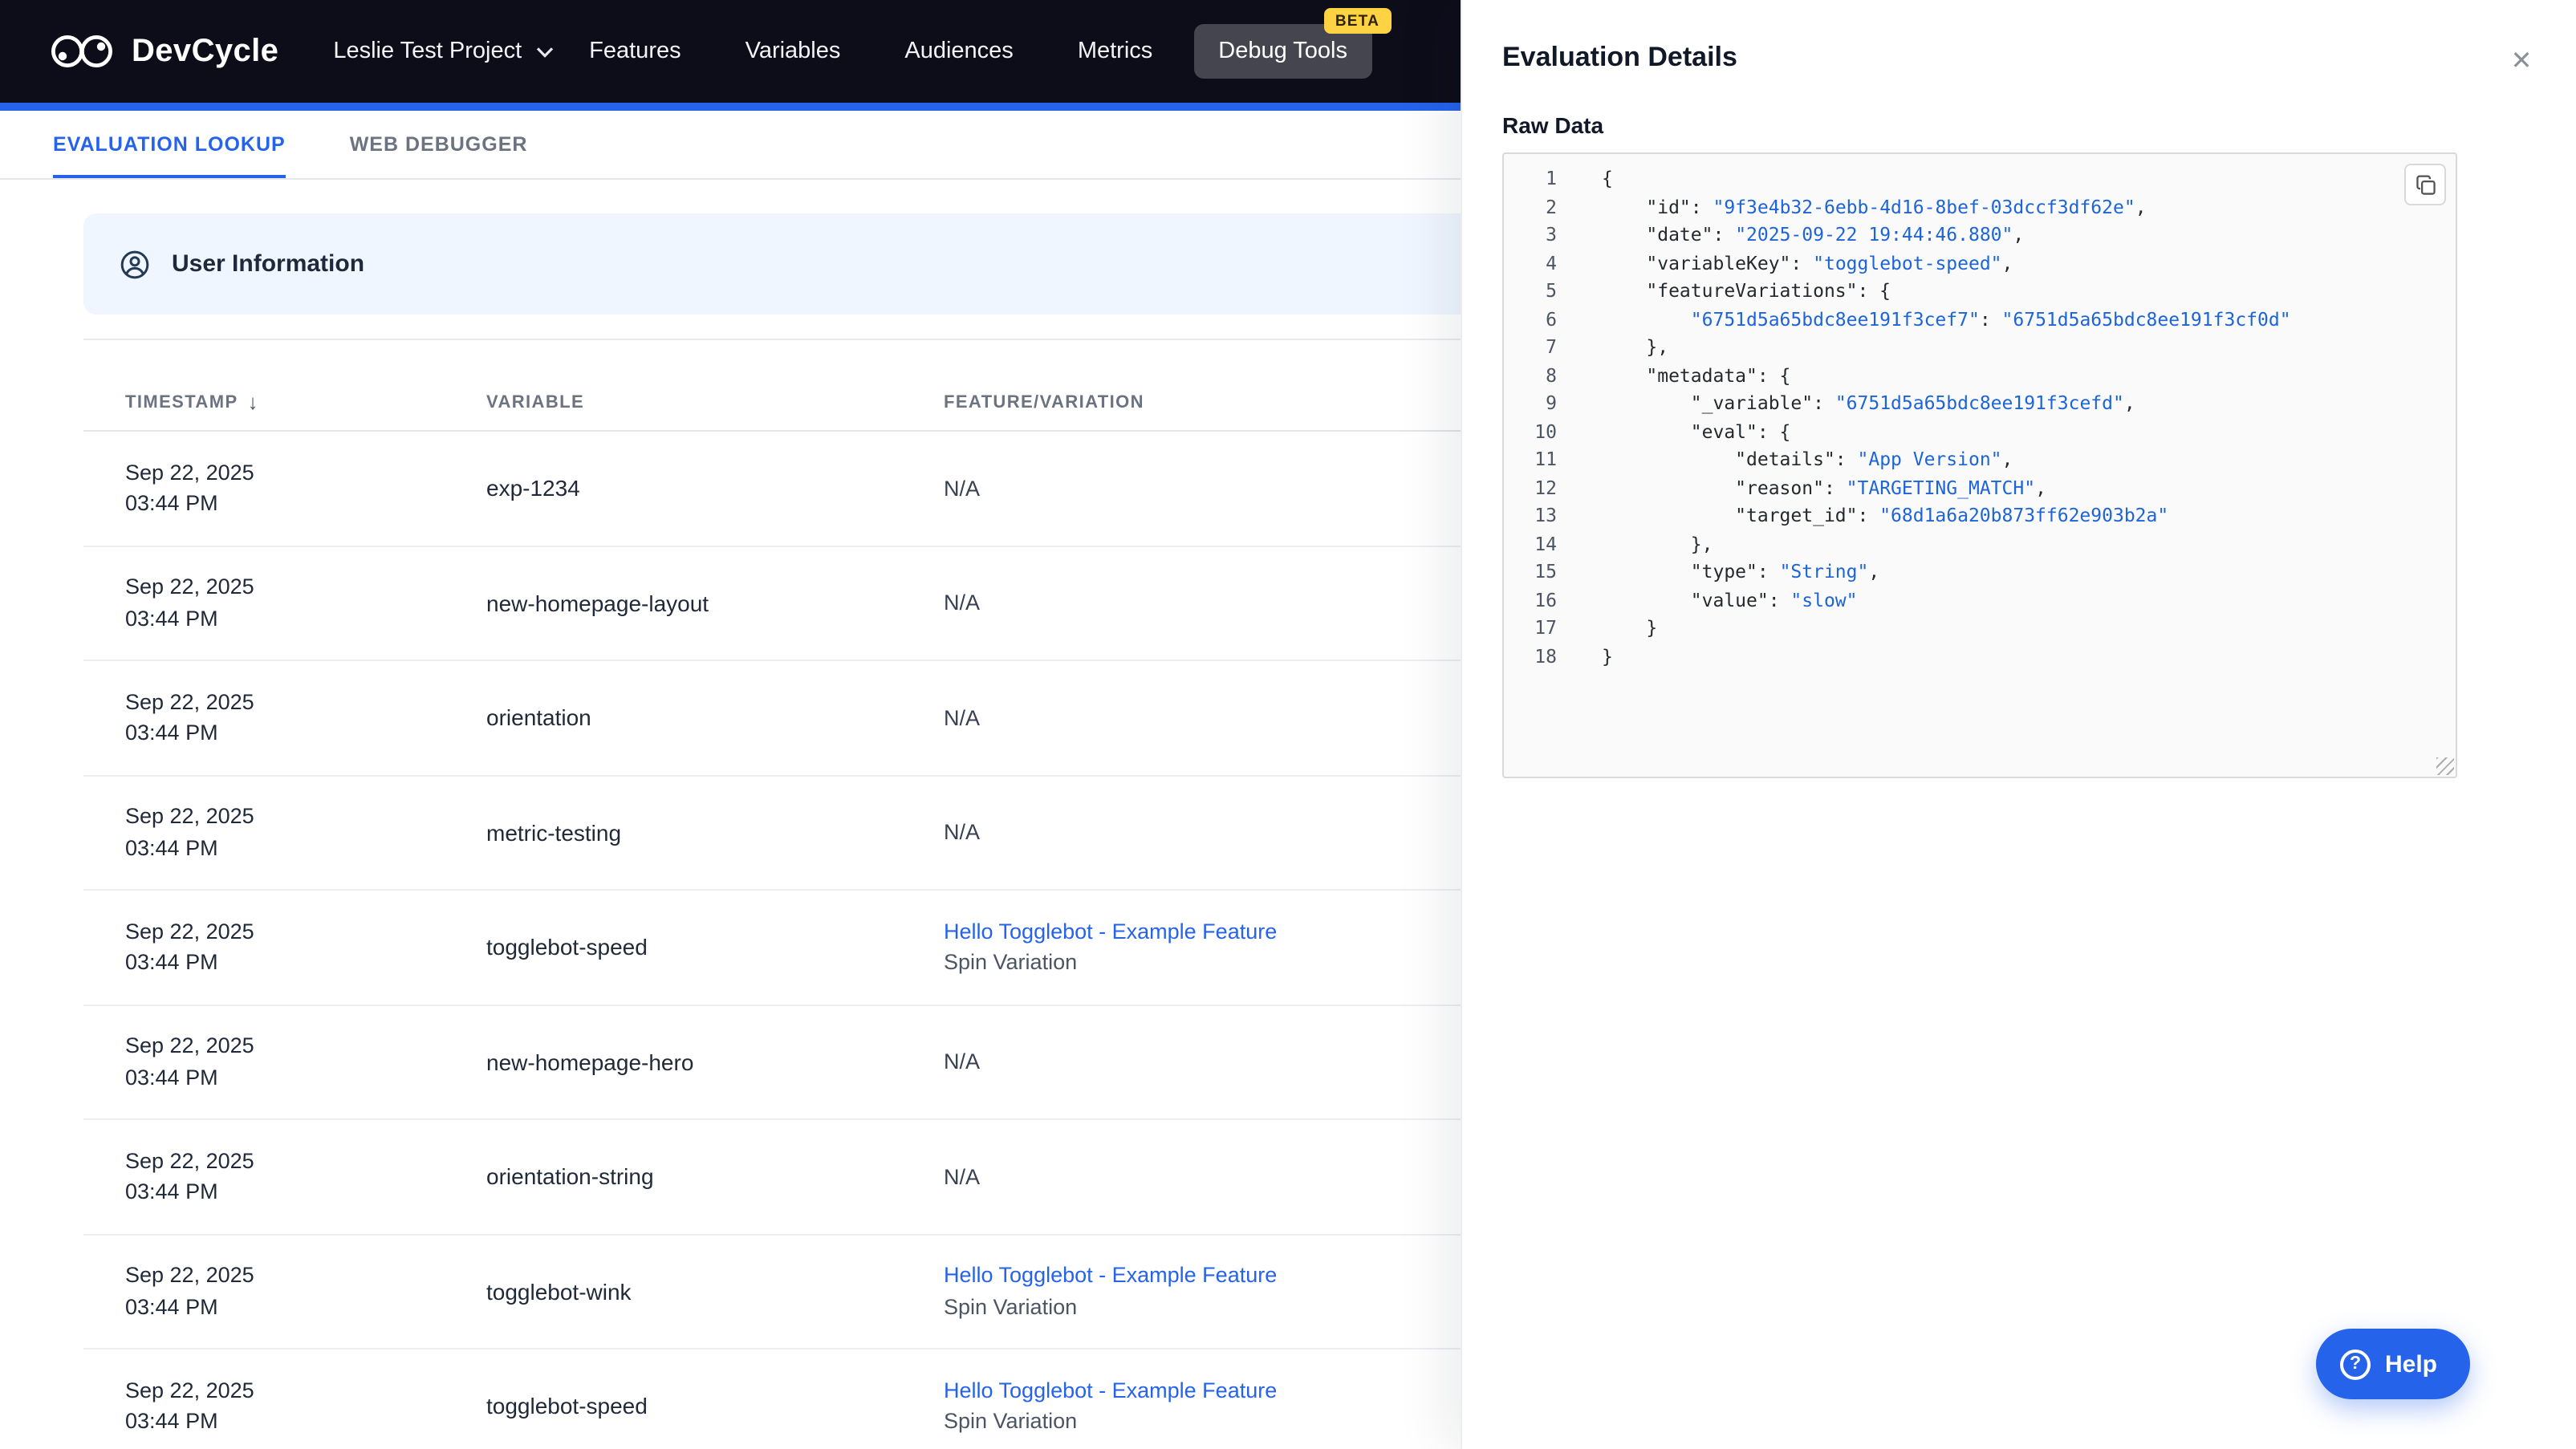  What do you see at coordinates (2411, 1364) in the screenshot?
I see `help-button-label: Help` at bounding box center [2411, 1364].